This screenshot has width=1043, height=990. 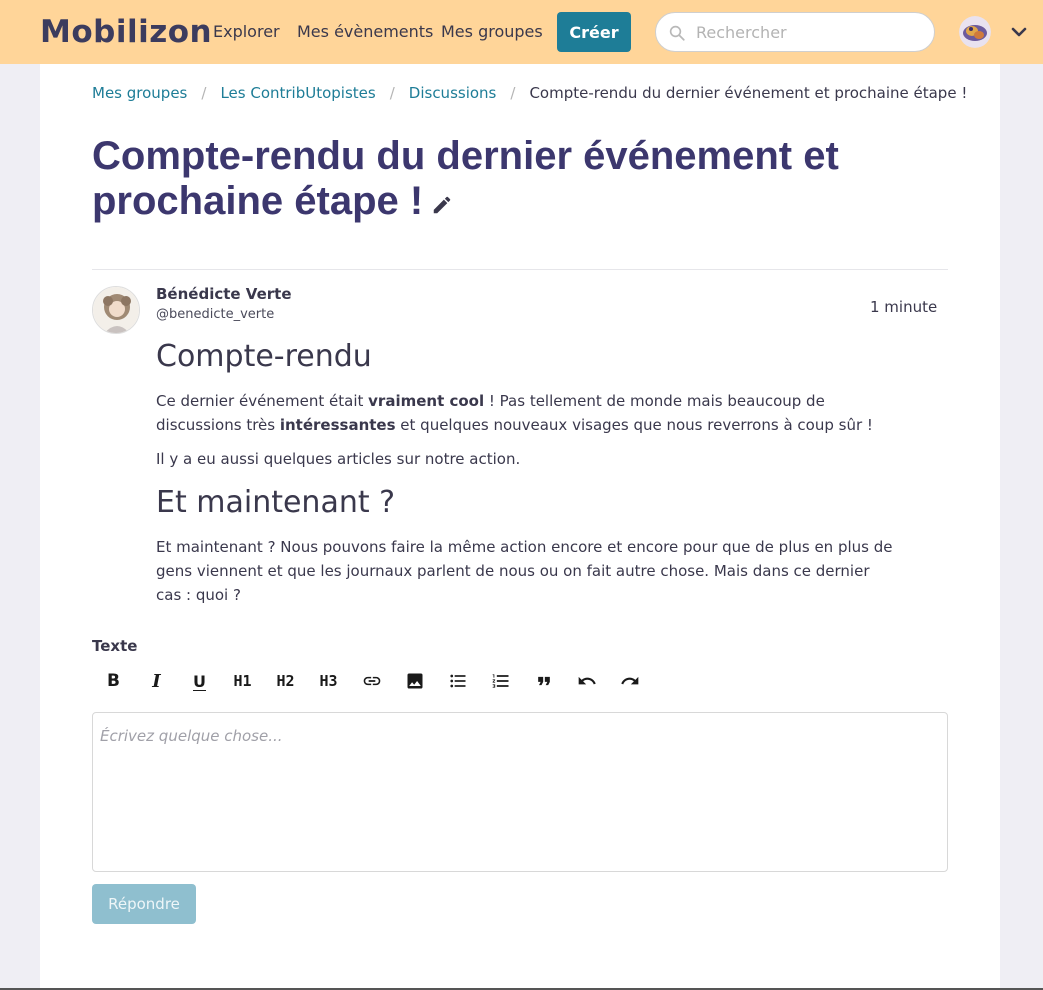 I want to click on ordered-list-button, so click(x=500, y=681).